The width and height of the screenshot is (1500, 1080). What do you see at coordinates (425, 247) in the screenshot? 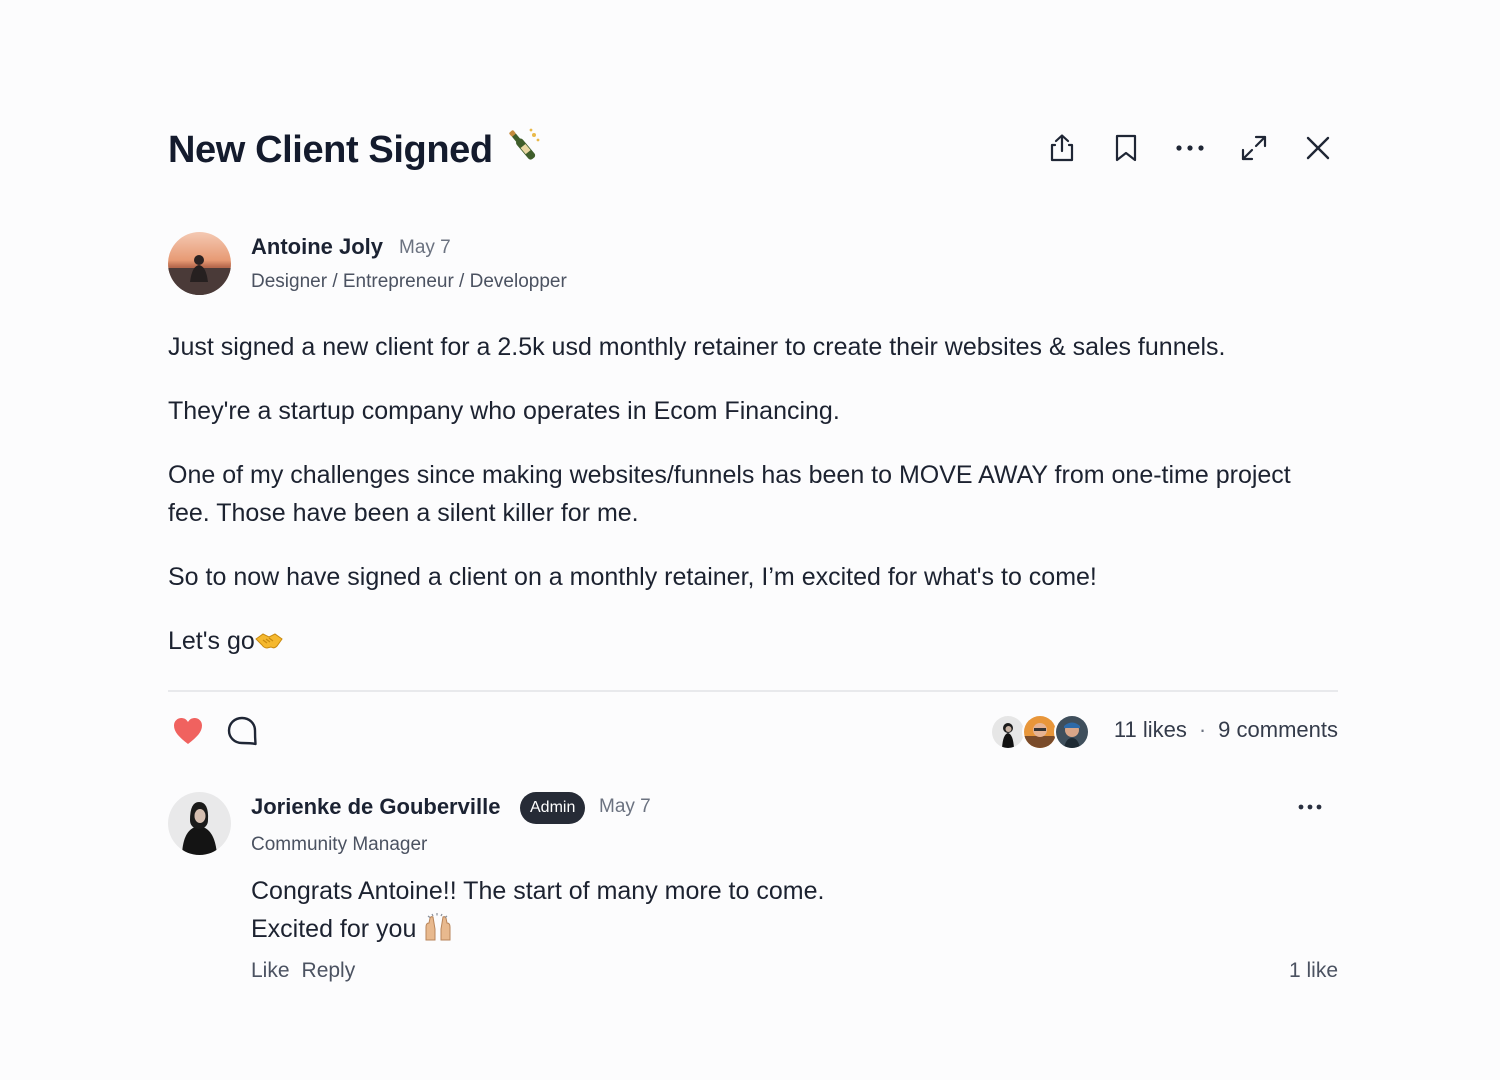
I see `post-date: May 7` at bounding box center [425, 247].